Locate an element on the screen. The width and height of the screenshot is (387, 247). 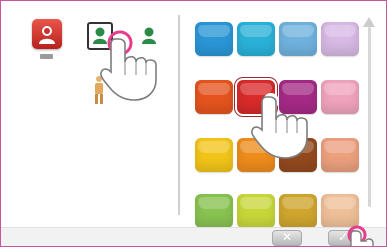
color-swatch-r3-c4 is located at coordinates (340, 155).